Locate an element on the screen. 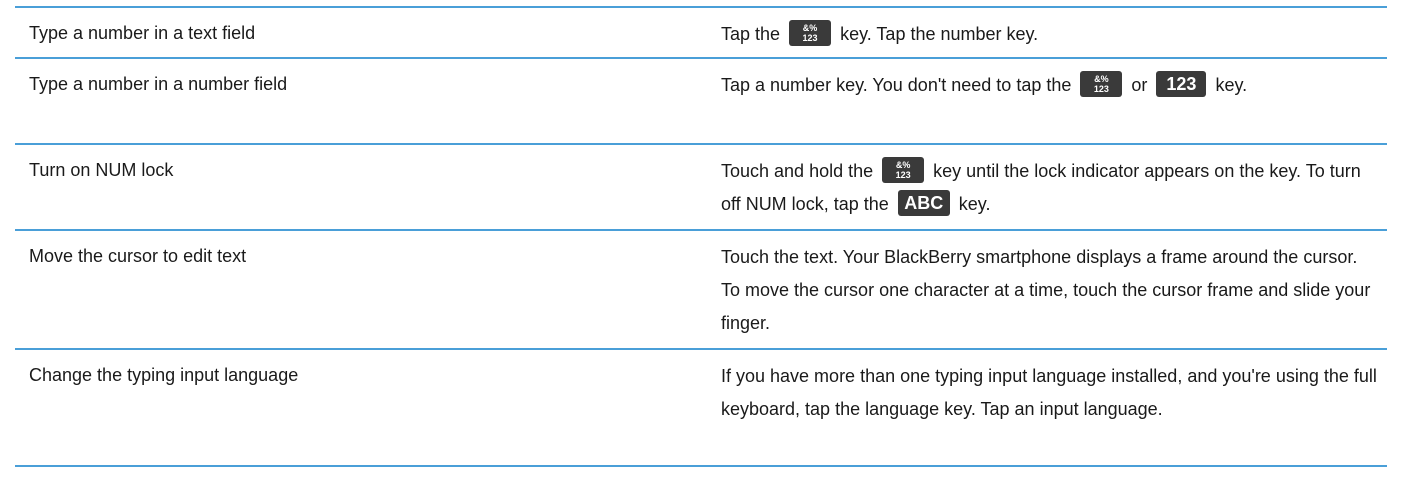 Image resolution: width=1403 pixels, height=487 pixels. description-text: Tap the is located at coordinates (751, 34).